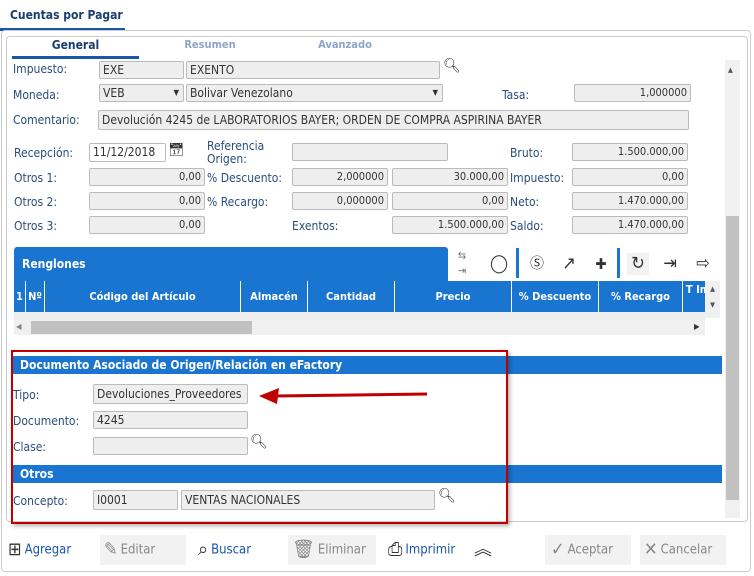 The height and width of the screenshot is (576, 754). What do you see at coordinates (569, 264) in the screenshot?
I see `external-link-icon: ↗` at bounding box center [569, 264].